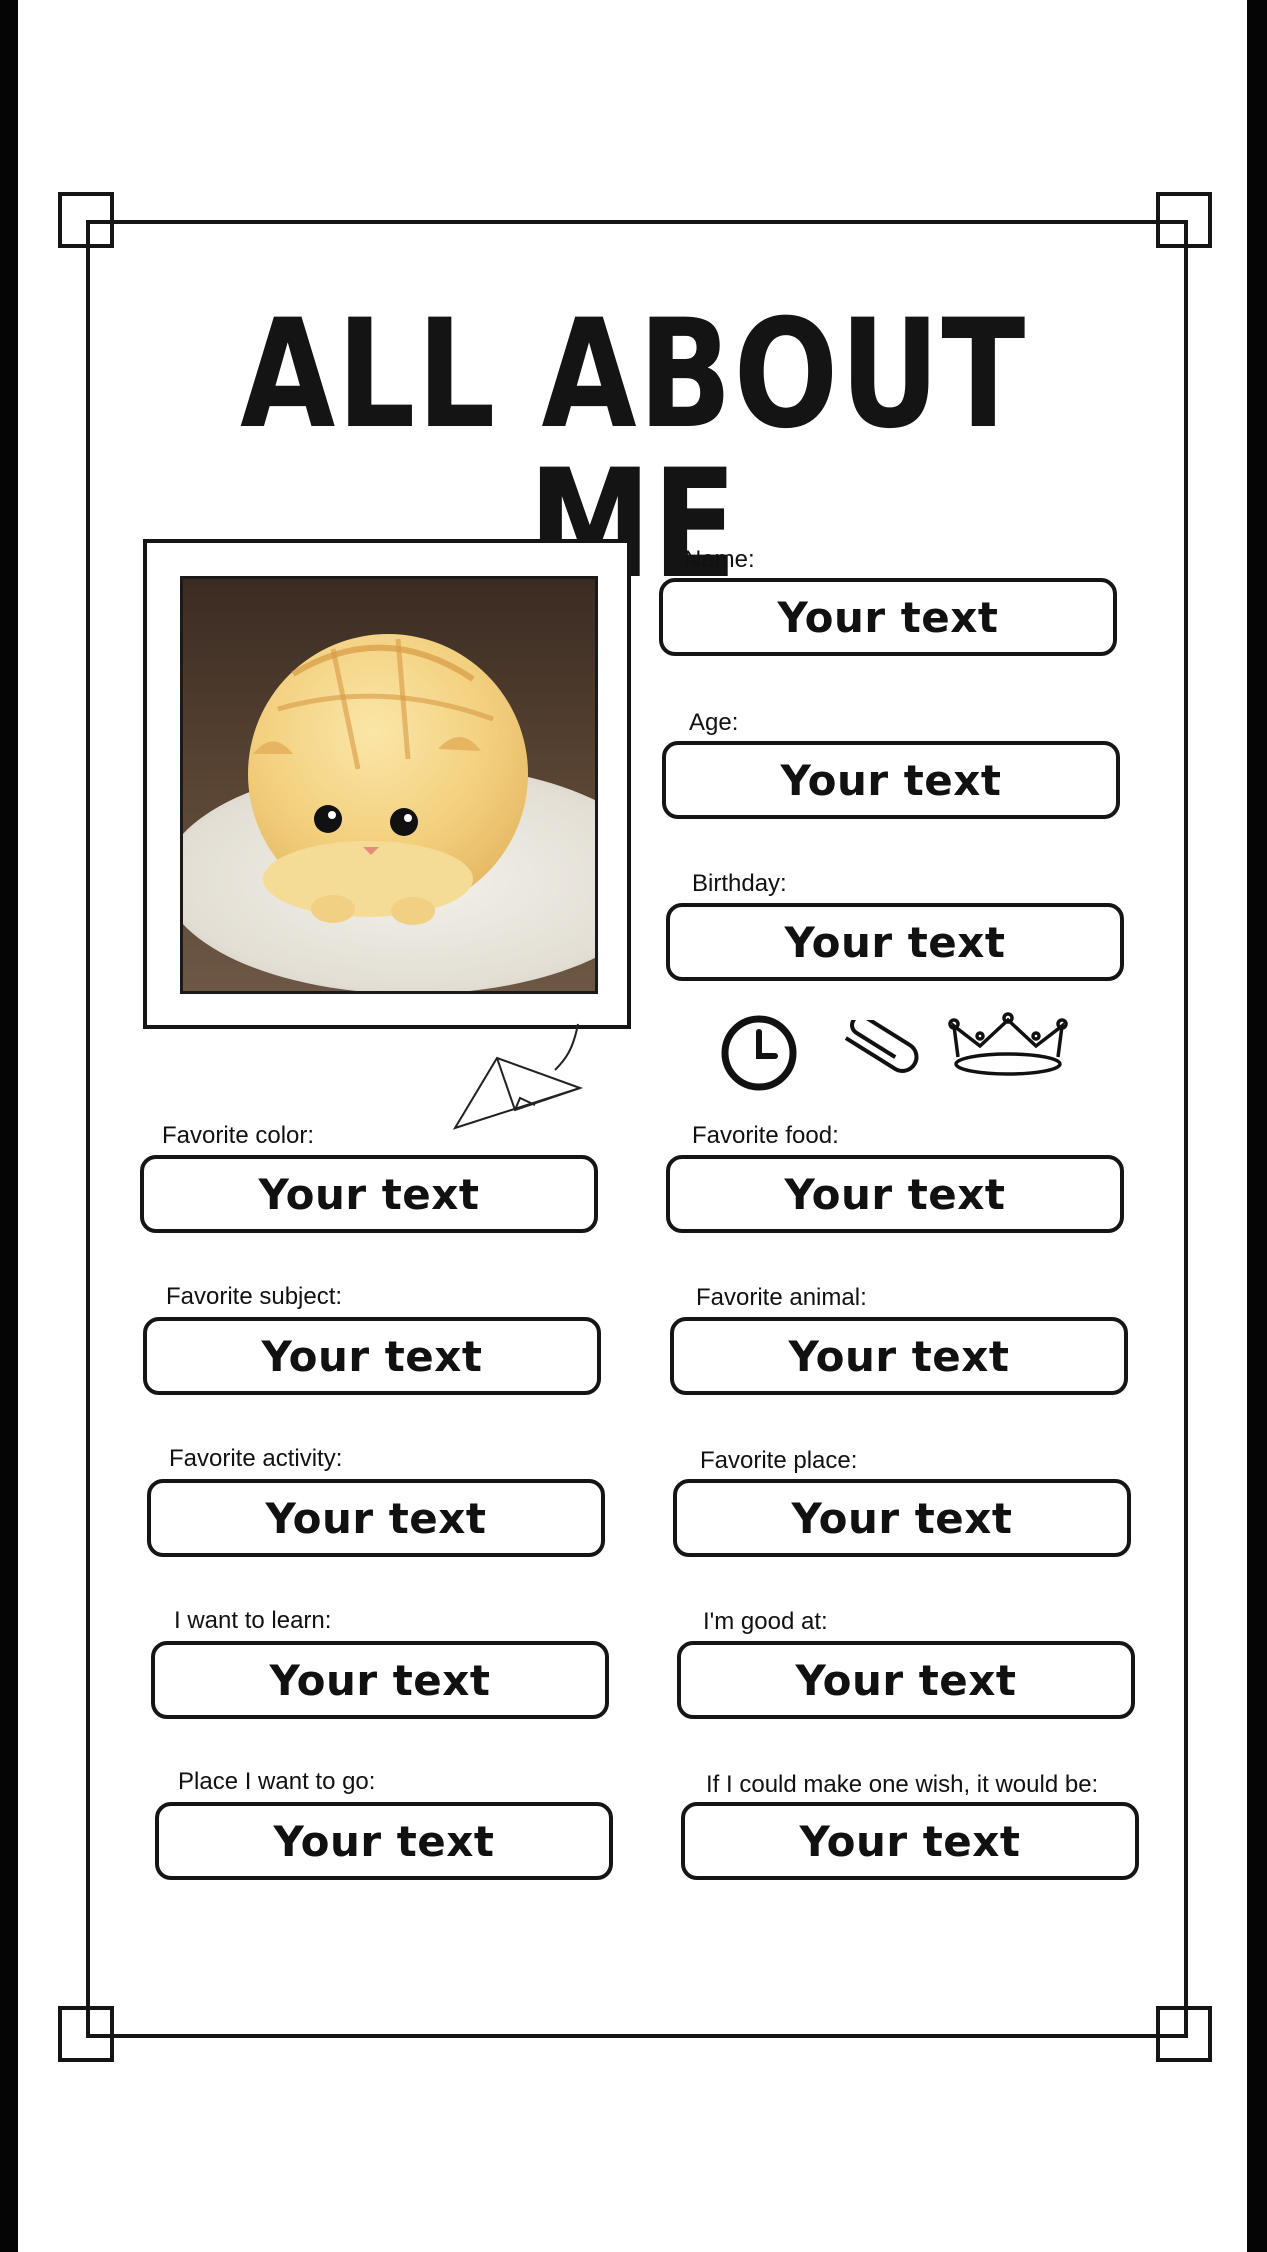 The width and height of the screenshot is (1267, 2252). I want to click on place-to-go-field: Your text, so click(384, 1841).